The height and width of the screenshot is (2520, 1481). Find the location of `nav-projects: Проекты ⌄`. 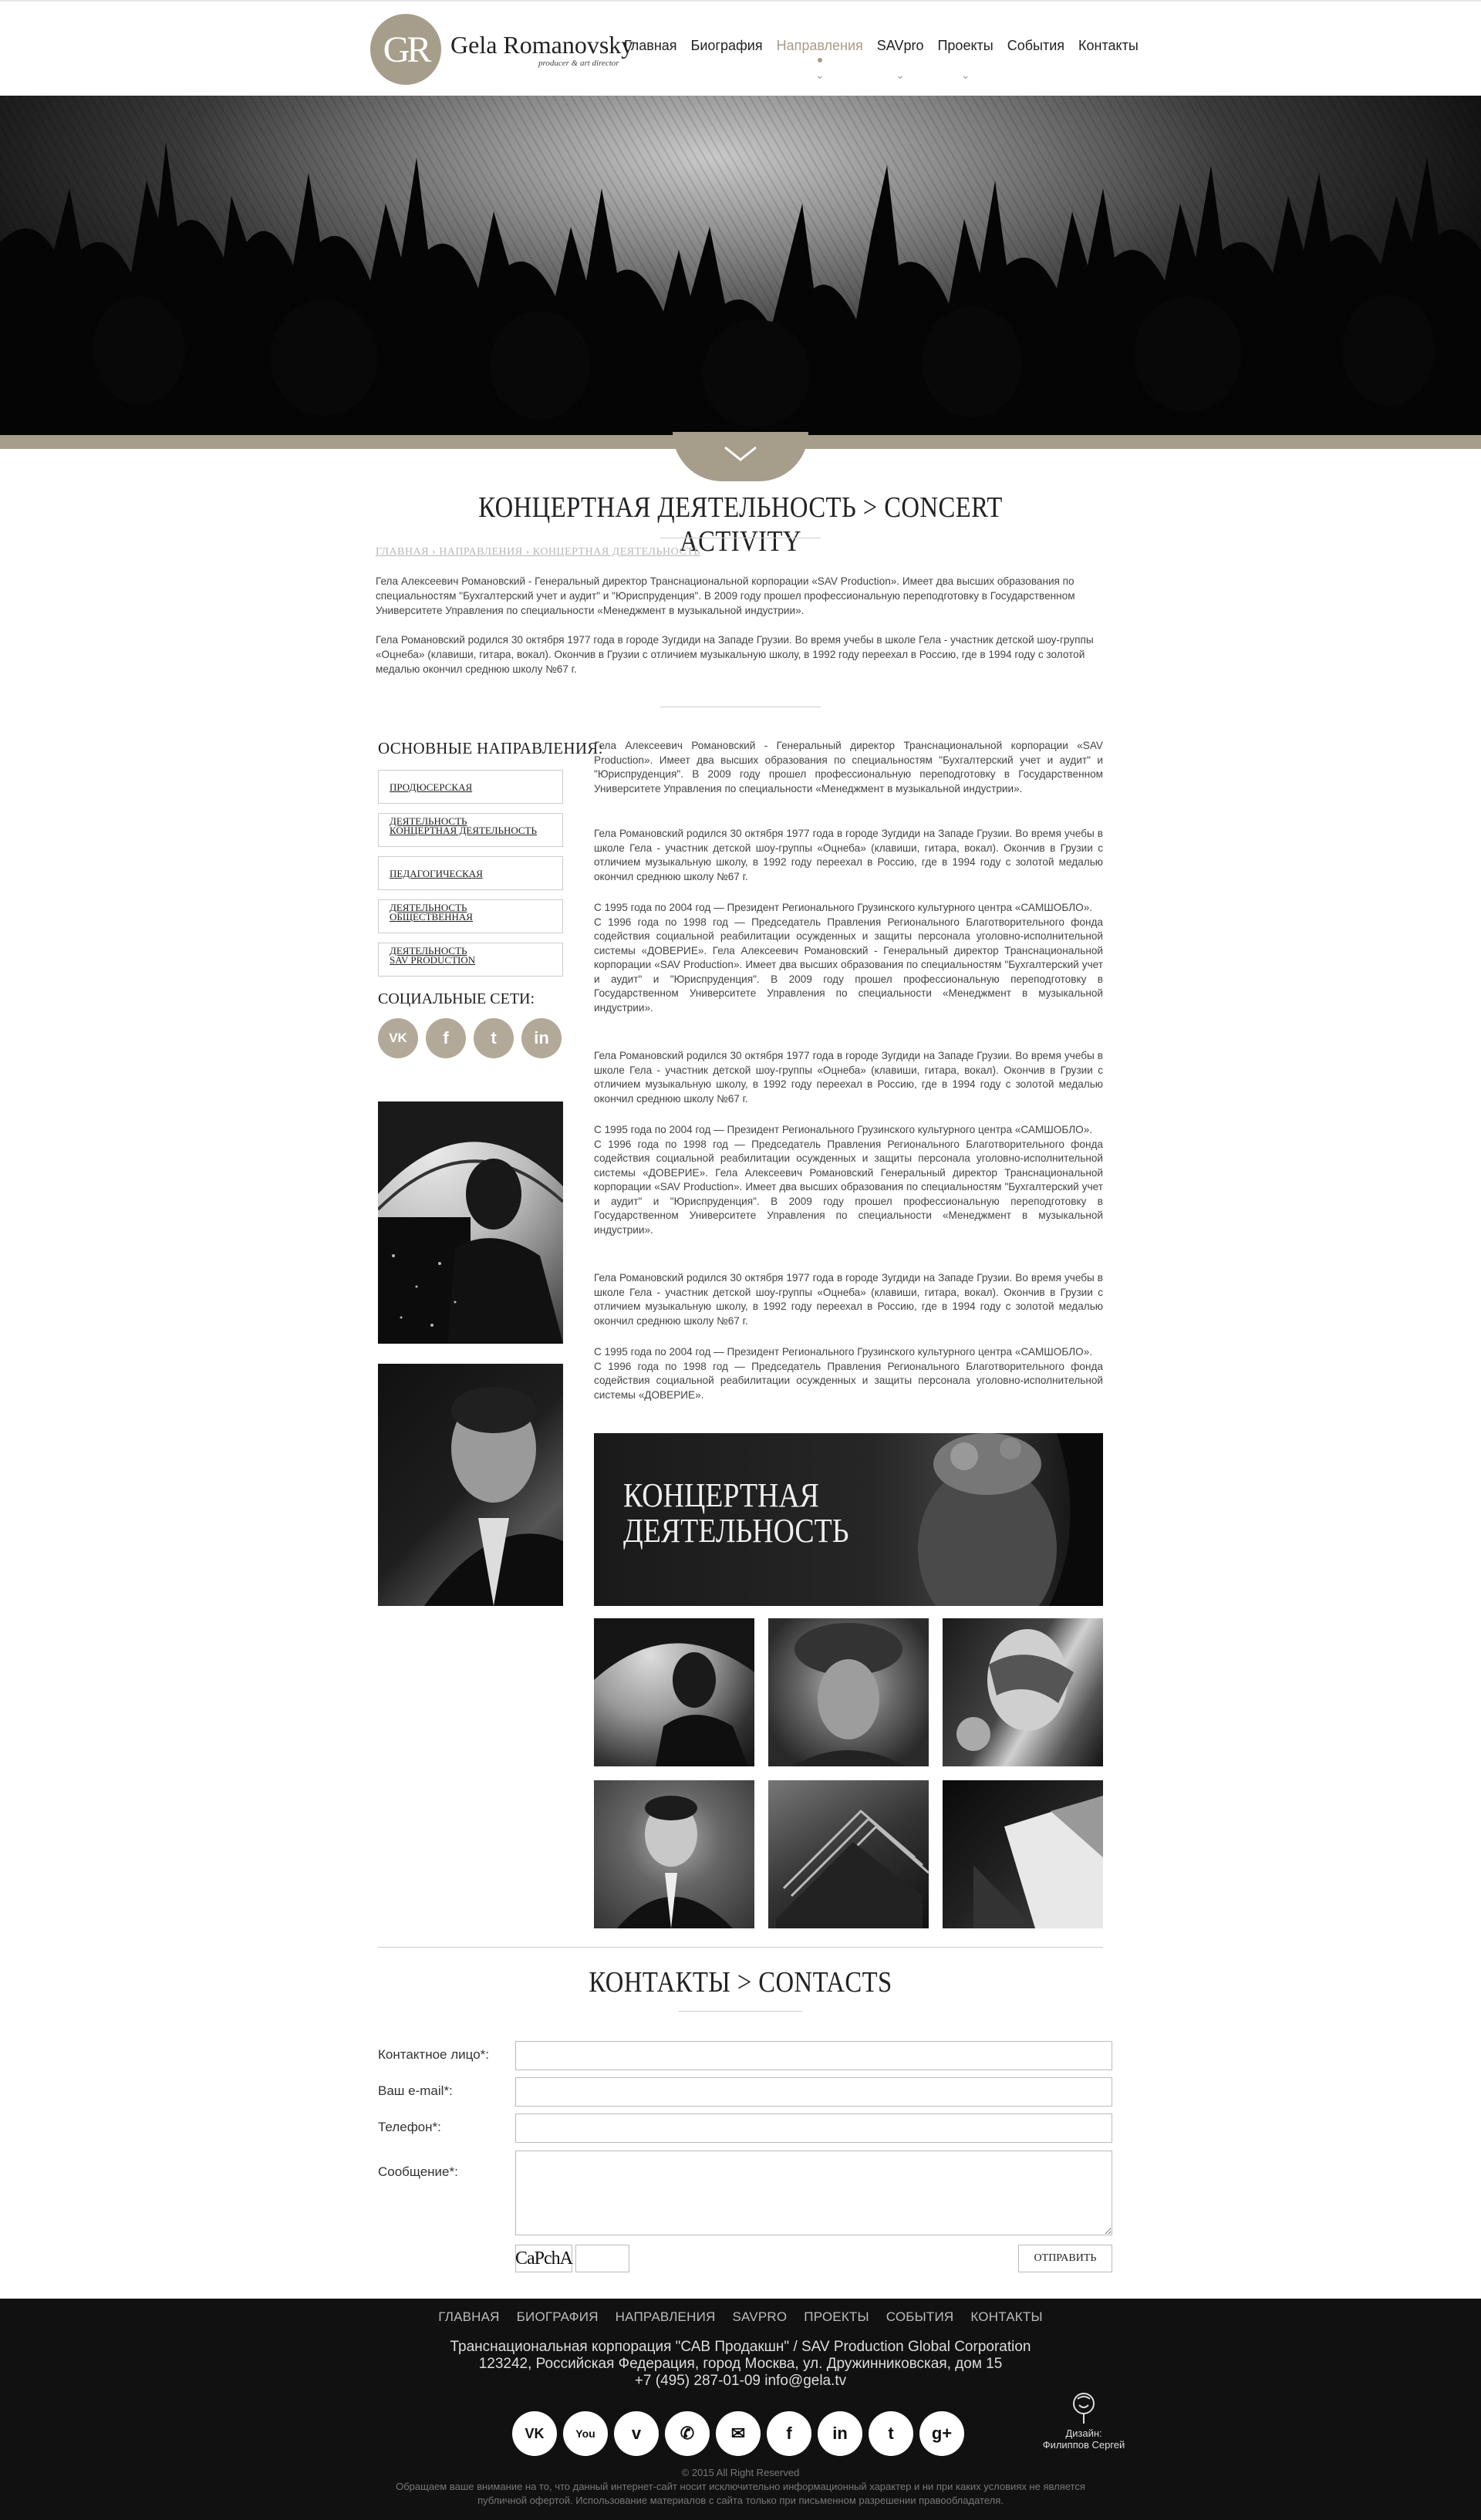

nav-projects: Проекты ⌄ is located at coordinates (965, 60).